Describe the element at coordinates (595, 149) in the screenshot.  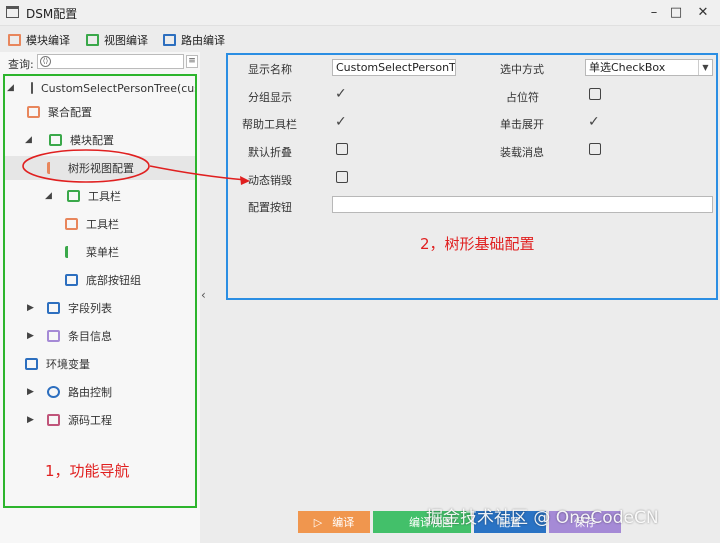
I see `load-message-checkbox` at that location.